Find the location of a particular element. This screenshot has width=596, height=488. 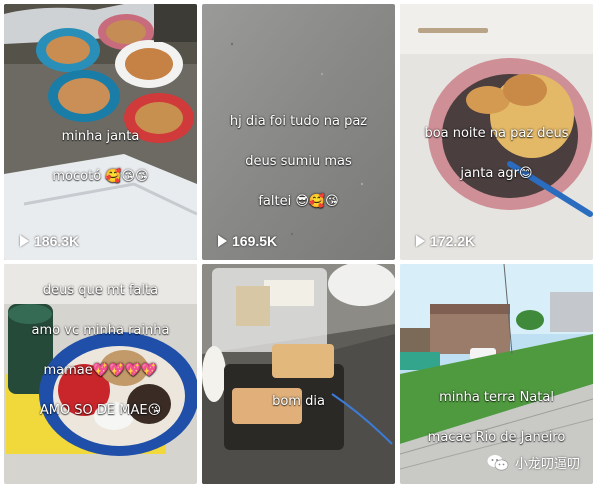

caption-line: deus que mt falta is located at coordinates (100, 290).